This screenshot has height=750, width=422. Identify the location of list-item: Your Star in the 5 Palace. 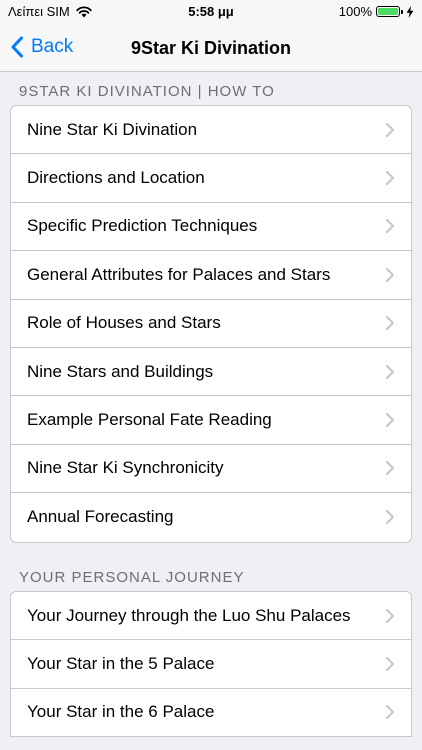
(211, 664).